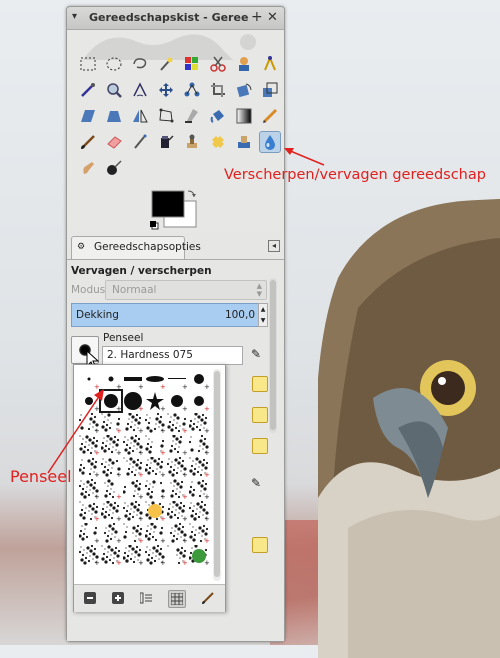 This screenshot has height=658, width=500. I want to click on brush-scrollbar, so click(217, 475).